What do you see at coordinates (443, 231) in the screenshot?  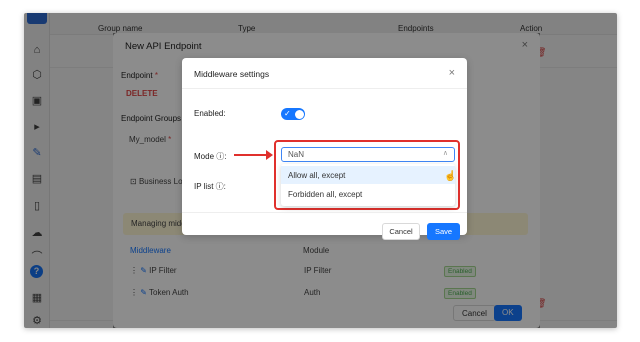 I see `save-button: Save` at bounding box center [443, 231].